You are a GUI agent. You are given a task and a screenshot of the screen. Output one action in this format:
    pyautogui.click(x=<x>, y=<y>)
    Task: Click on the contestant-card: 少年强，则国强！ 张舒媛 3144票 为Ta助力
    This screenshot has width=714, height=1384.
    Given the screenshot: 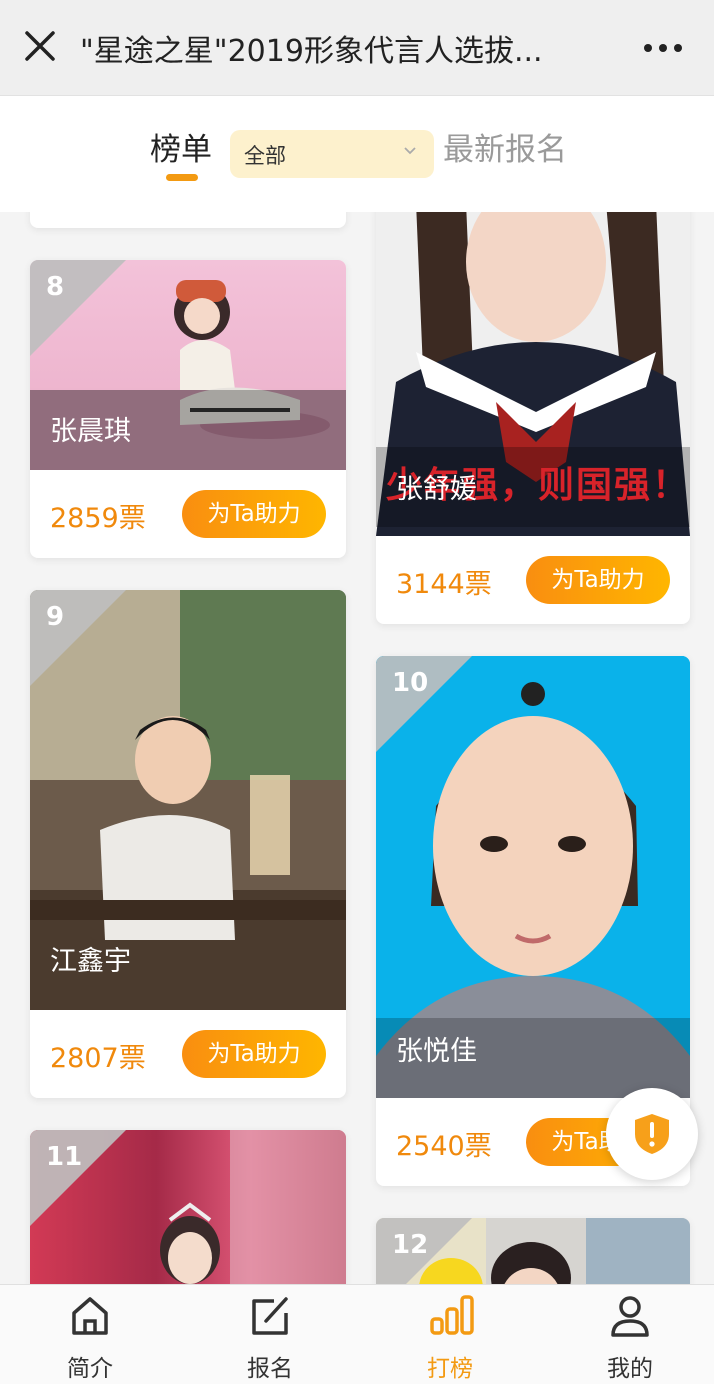 What is the action you would take?
    pyautogui.click(x=533, y=418)
    